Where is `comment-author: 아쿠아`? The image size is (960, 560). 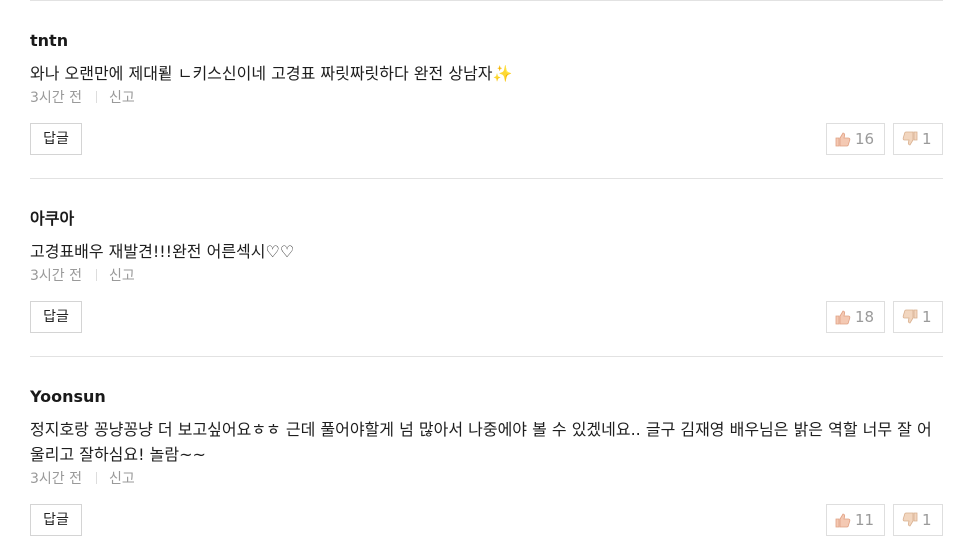 comment-author: 아쿠아 is located at coordinates (52, 218).